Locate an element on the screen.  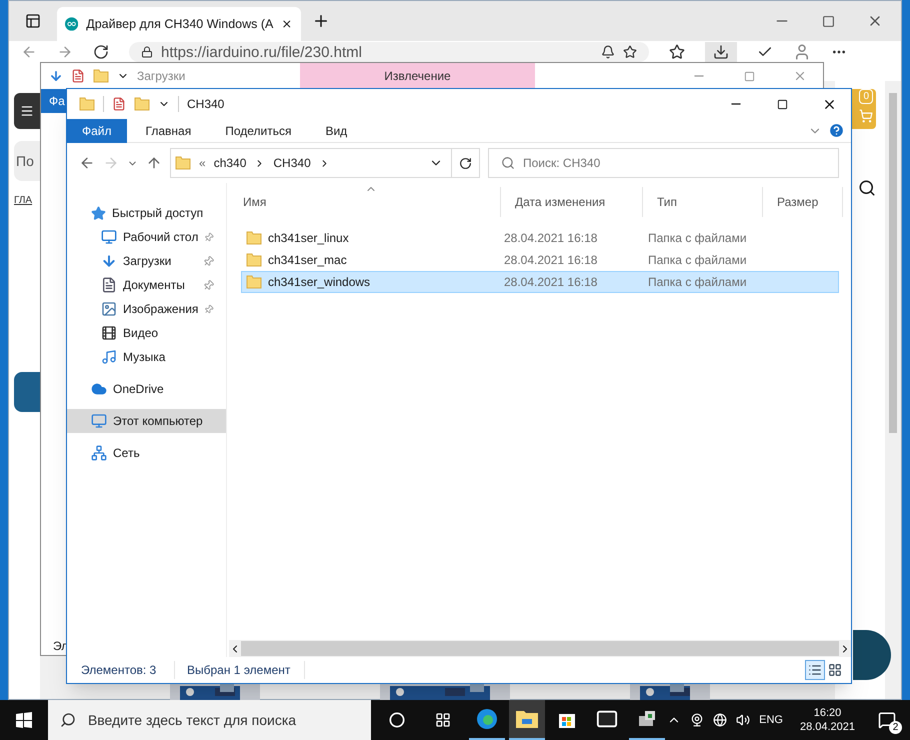
windows-logo-icon is located at coordinates (24, 720).